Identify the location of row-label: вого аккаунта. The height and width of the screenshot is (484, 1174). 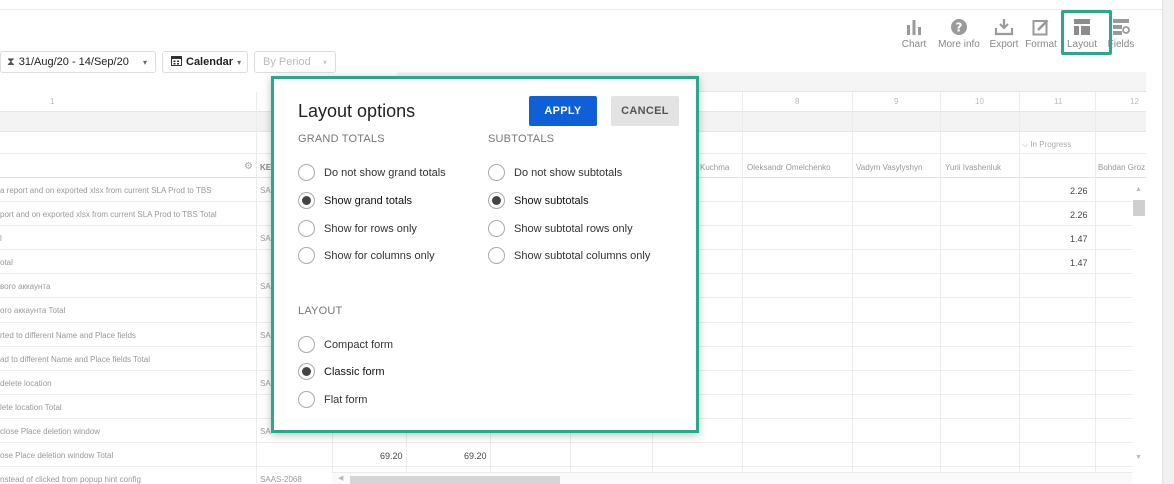
(25, 287).